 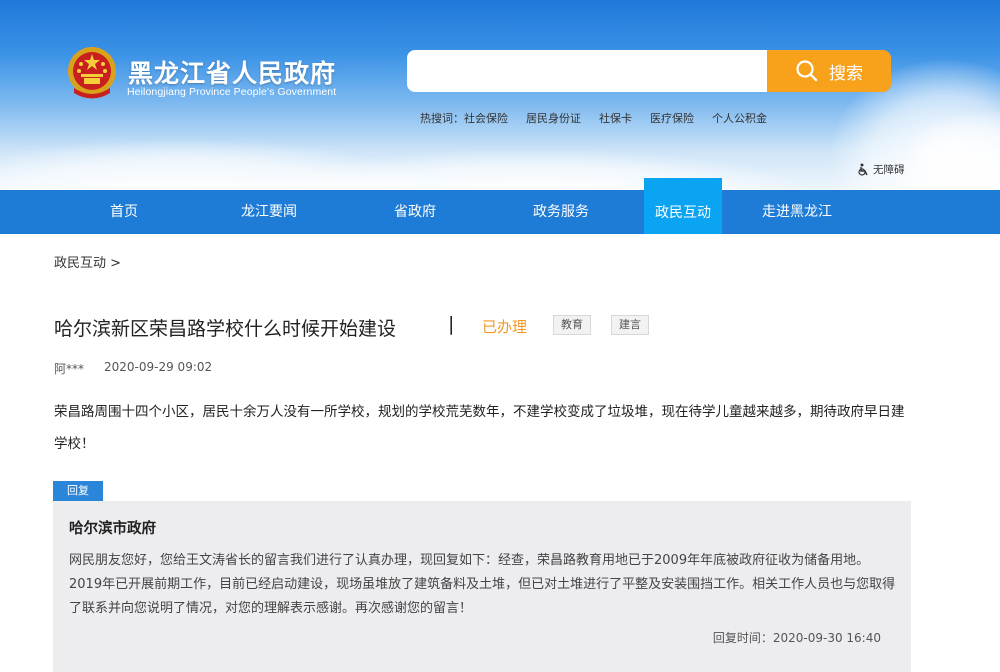 What do you see at coordinates (78, 491) in the screenshot?
I see `reply-tab: 回复` at bounding box center [78, 491].